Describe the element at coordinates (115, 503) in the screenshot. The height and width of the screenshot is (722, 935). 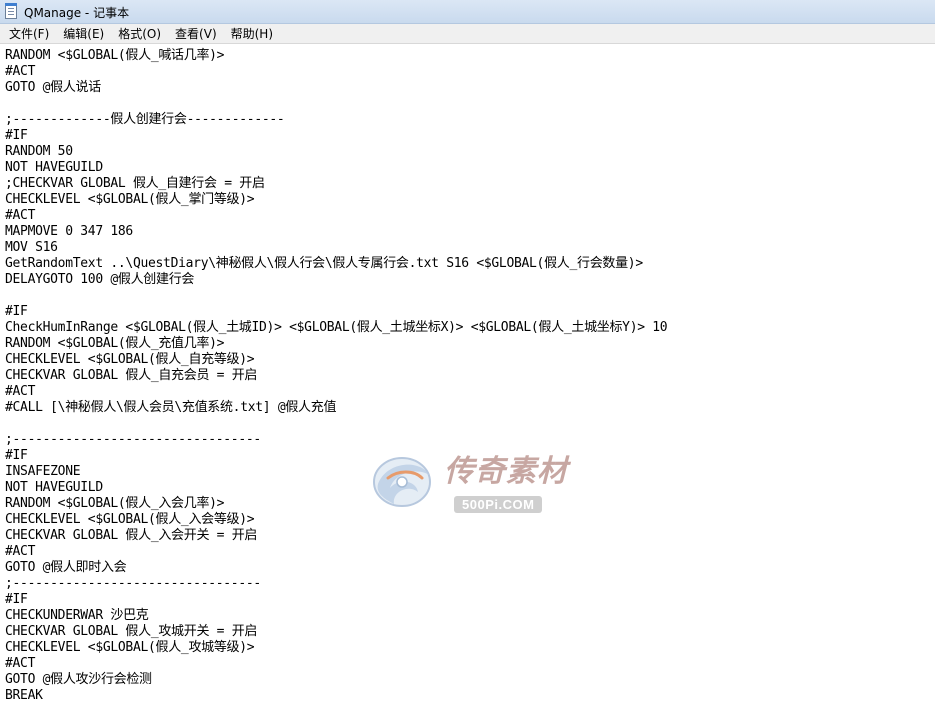
I see `text-line: RANDOM <$GLOBAL(假人_入会几率)>` at that location.